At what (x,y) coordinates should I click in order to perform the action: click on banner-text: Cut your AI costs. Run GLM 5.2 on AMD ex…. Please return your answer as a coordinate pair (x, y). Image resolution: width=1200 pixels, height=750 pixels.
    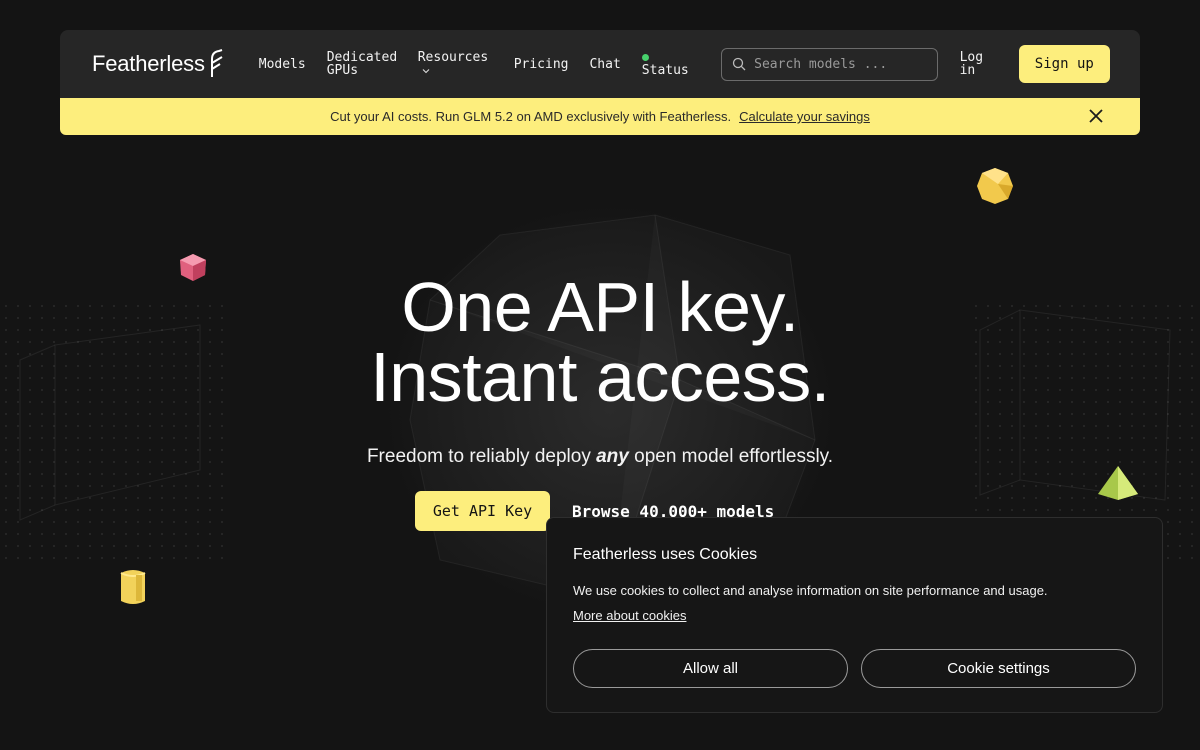
    Looking at the image, I should click on (531, 116).